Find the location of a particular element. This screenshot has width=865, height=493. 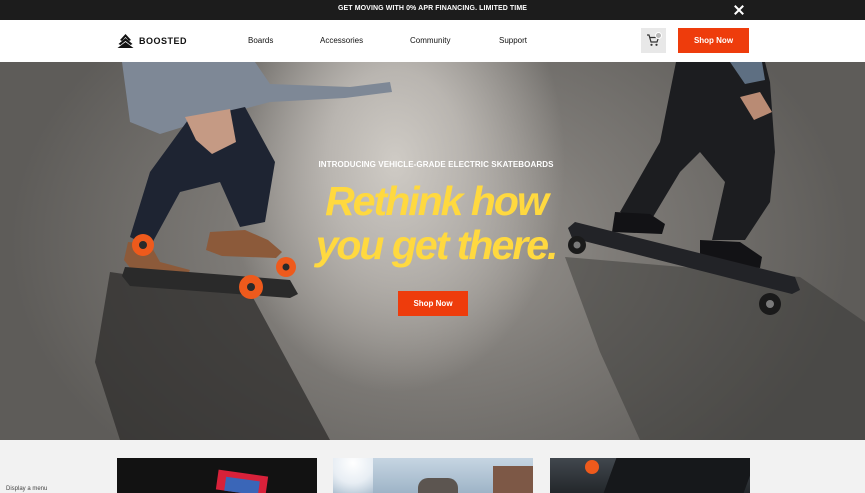

nav-shop-now-button: Shop Now is located at coordinates (713, 40).